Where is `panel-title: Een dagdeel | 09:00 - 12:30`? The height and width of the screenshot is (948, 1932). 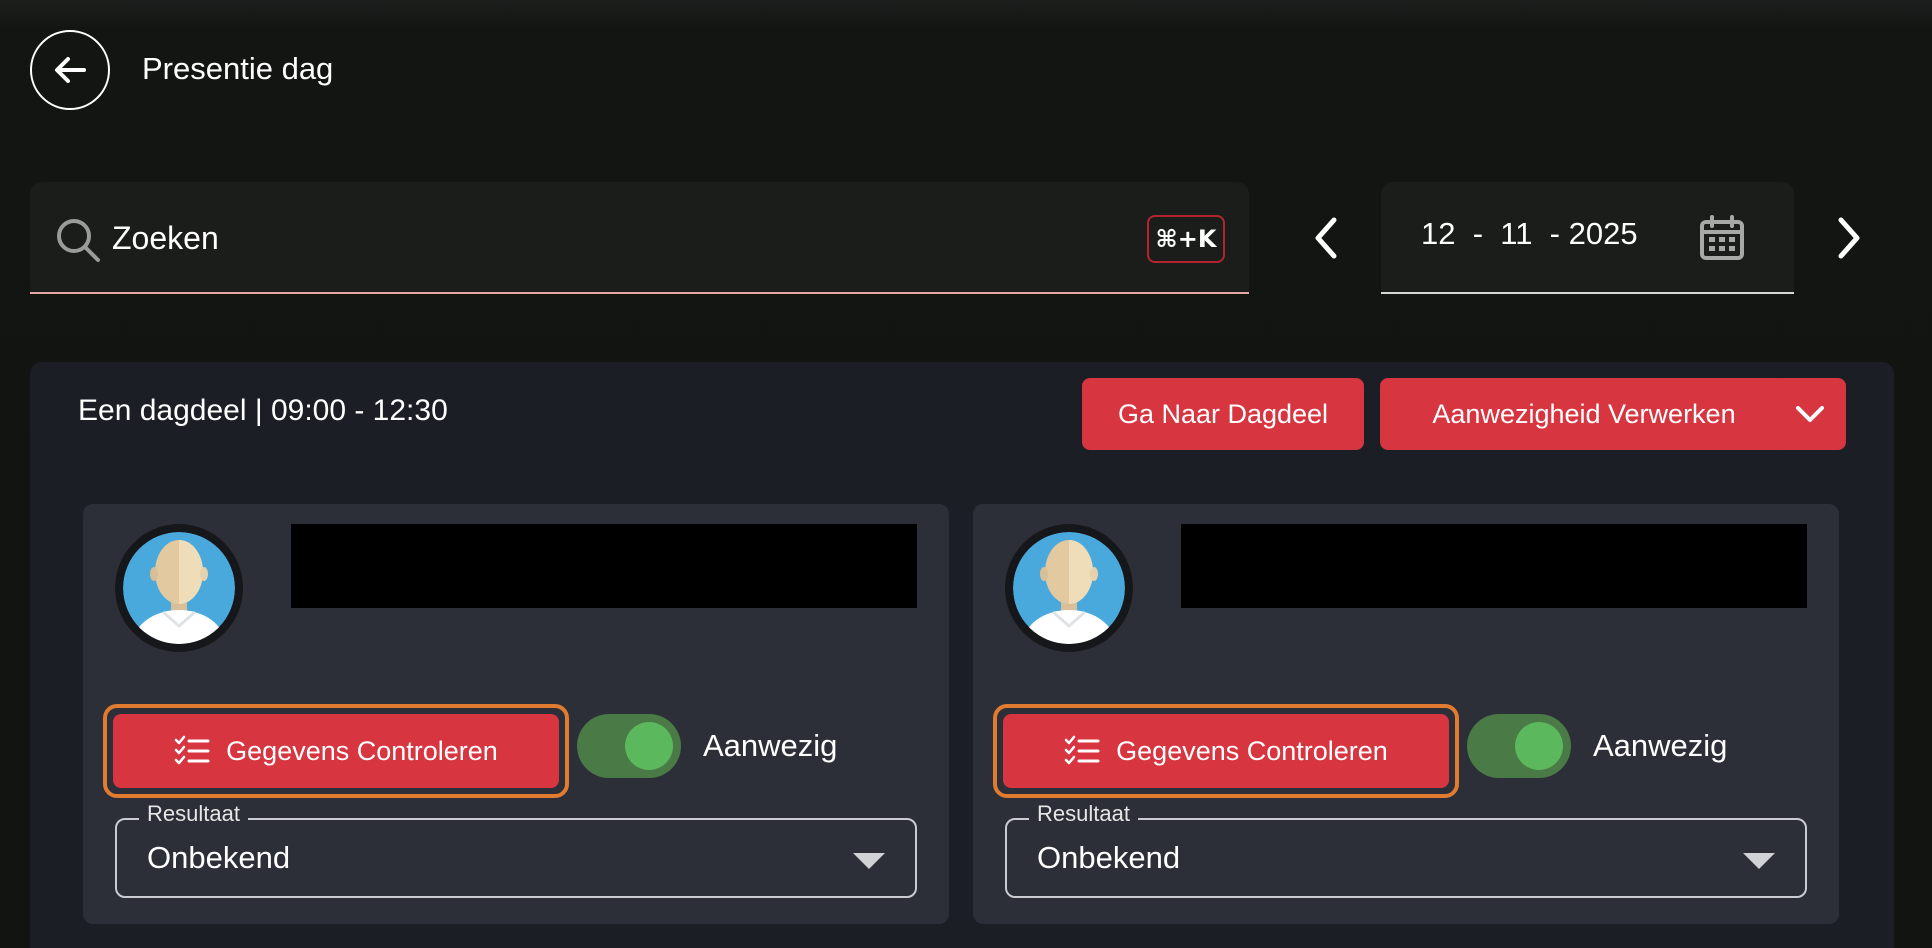
panel-title: Een dagdeel | 09:00 - 12:30 is located at coordinates (263, 410).